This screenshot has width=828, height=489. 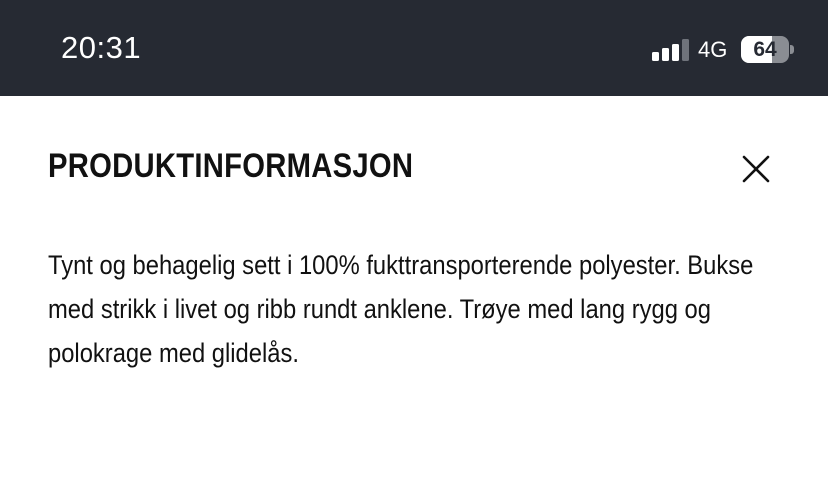 I want to click on battery-icon: 64, so click(x=765, y=49).